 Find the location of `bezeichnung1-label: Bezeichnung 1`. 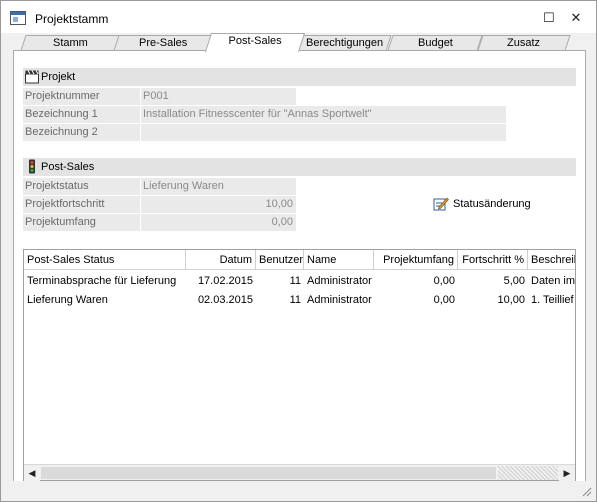

bezeichnung1-label: Bezeichnung 1 is located at coordinates (81, 114).